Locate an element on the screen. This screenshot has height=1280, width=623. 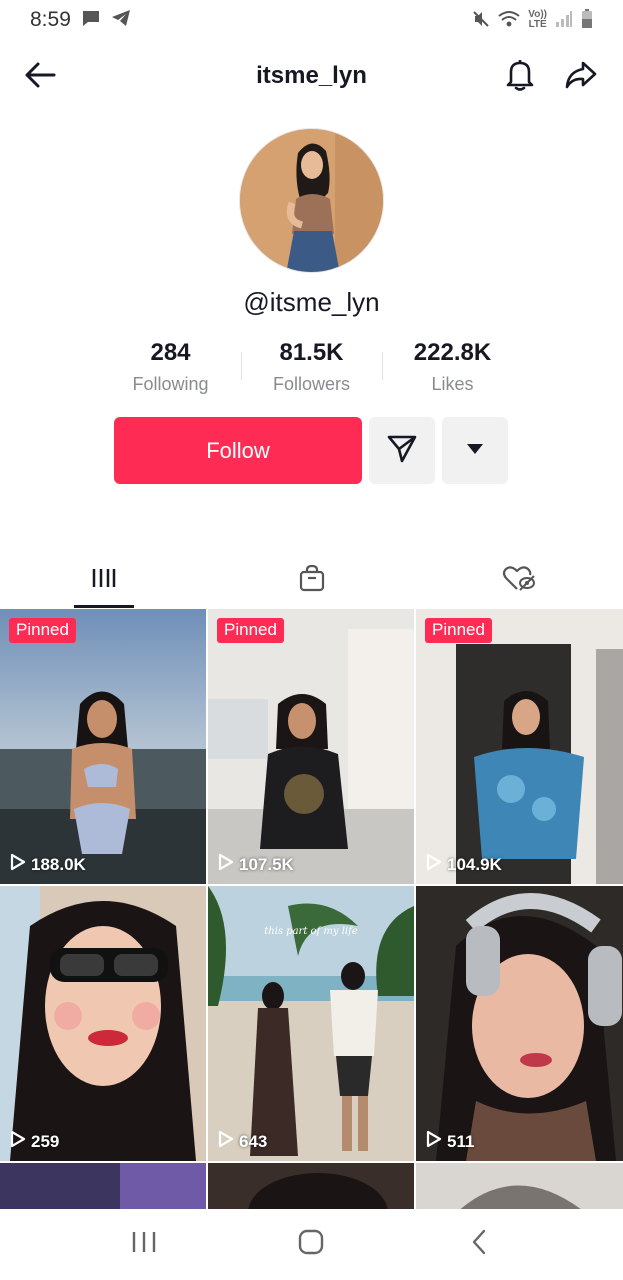
grid-icon is located at coordinates (104, 580).